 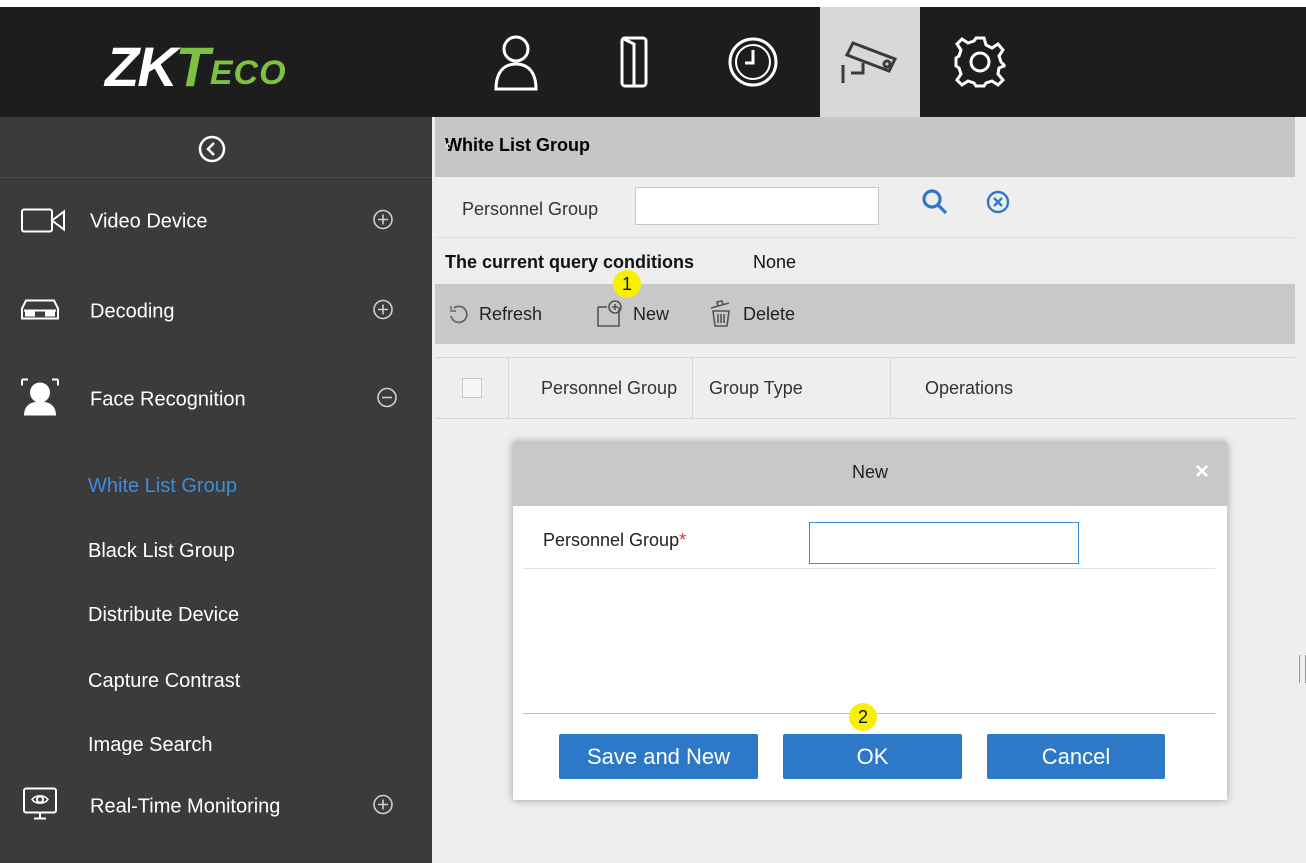 I want to click on step-marker-1: 1, so click(x=627, y=284).